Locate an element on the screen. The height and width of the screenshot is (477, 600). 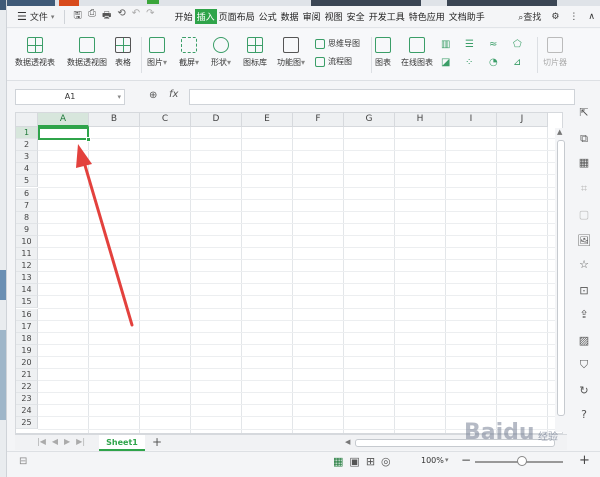
chevron-down-icon: ▾ is located at coordinates (447, 460).